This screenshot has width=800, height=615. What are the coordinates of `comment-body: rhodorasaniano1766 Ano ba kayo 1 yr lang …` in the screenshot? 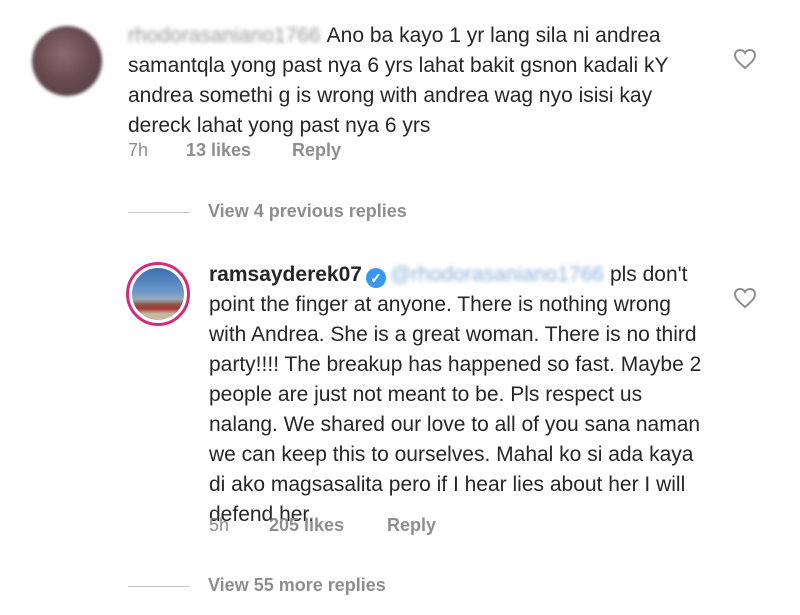 It's located at (408, 81).